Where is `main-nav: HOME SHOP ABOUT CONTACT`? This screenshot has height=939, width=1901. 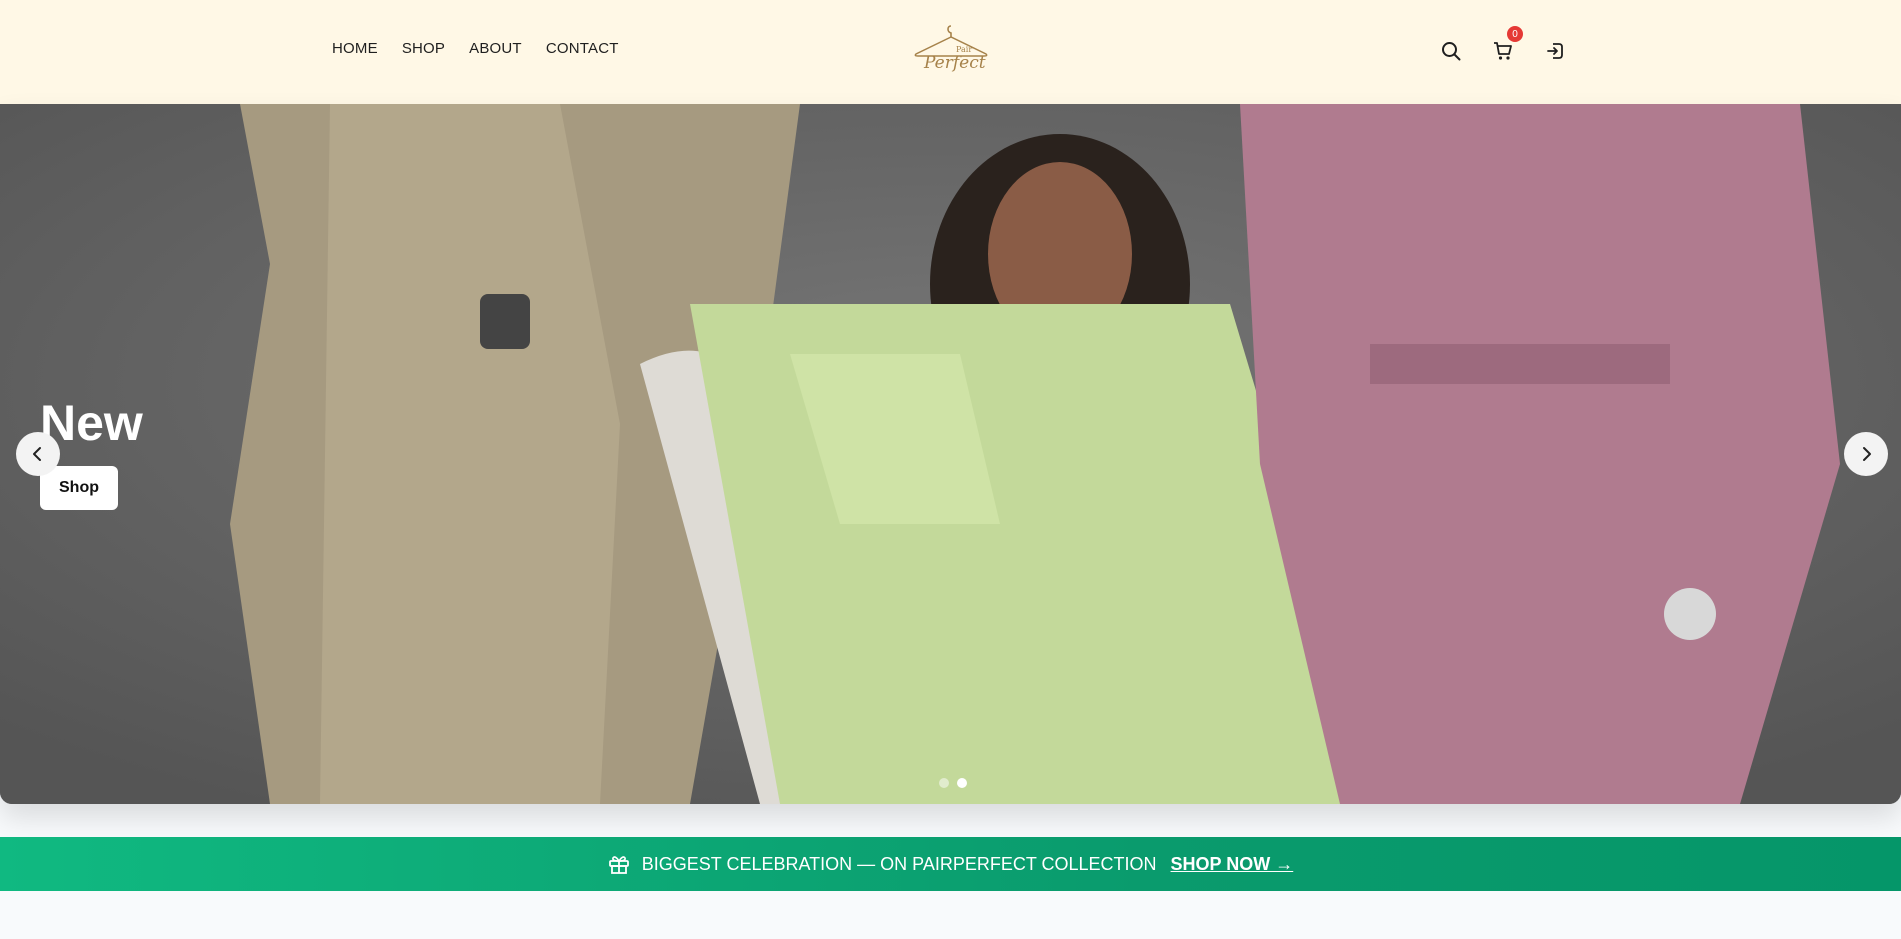 main-nav: HOME SHOP ABOUT CONTACT is located at coordinates (475, 48).